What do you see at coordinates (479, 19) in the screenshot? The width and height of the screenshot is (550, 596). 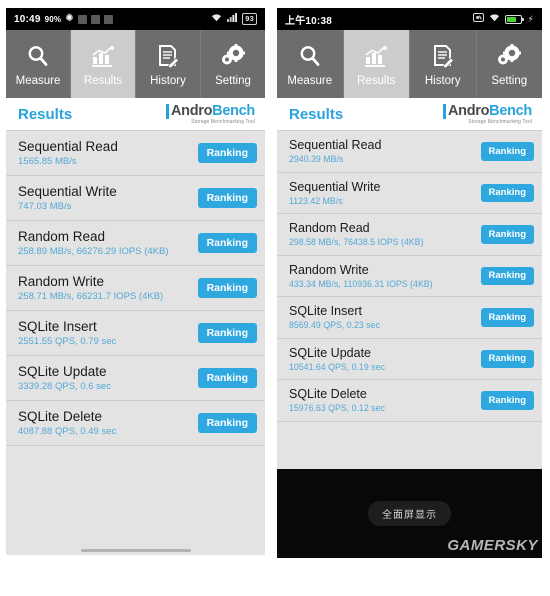 I see `mute-icon` at bounding box center [479, 19].